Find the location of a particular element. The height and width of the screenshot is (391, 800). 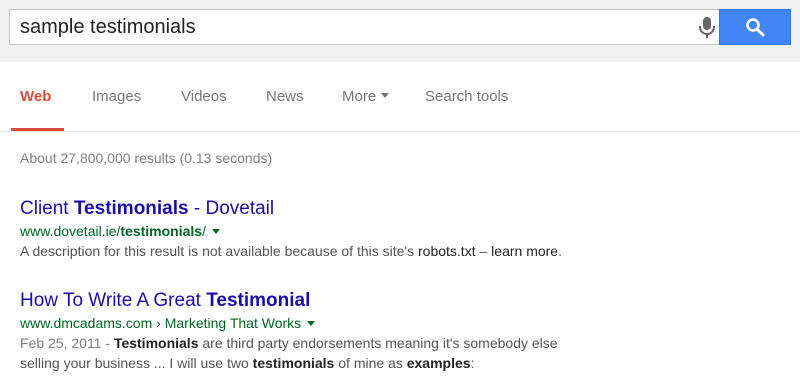

active-tab-indicator is located at coordinates (37, 129).